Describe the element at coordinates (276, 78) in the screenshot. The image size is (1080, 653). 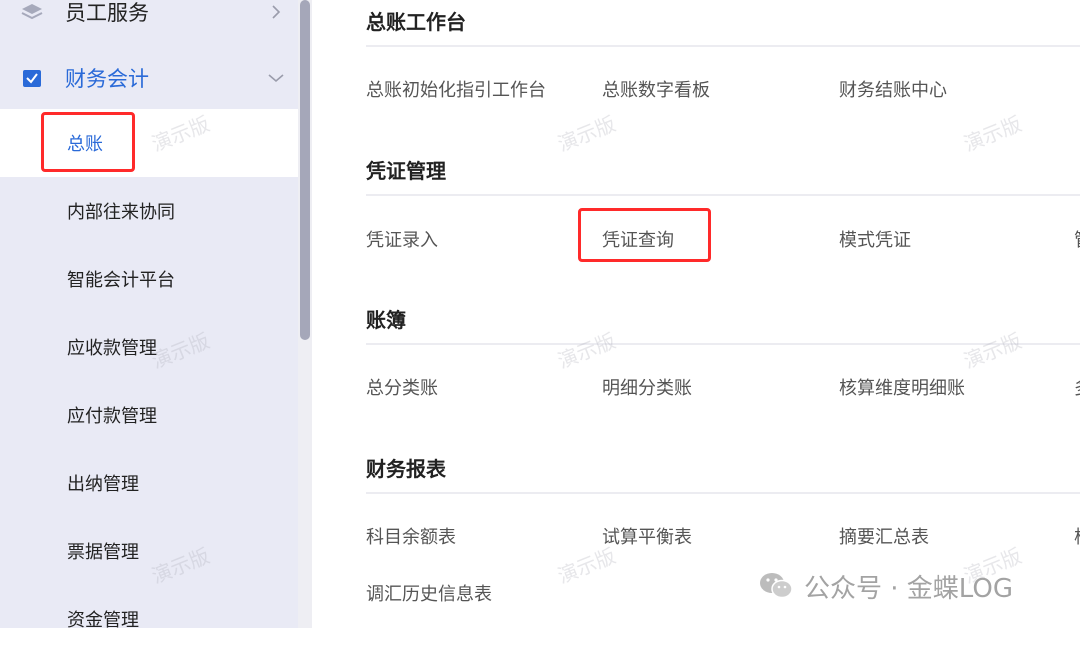
I see `chevron-down-icon` at that location.